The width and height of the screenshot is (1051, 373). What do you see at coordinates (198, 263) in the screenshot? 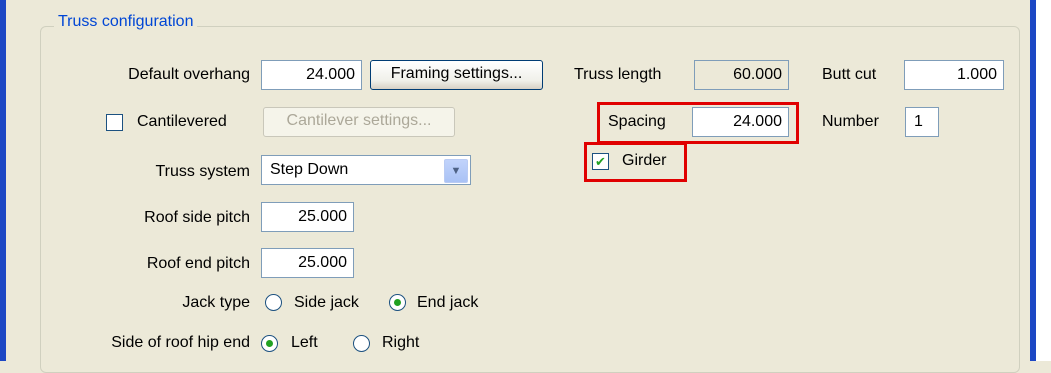
I see `roof-end-pitch-label: Roof end pitch` at bounding box center [198, 263].